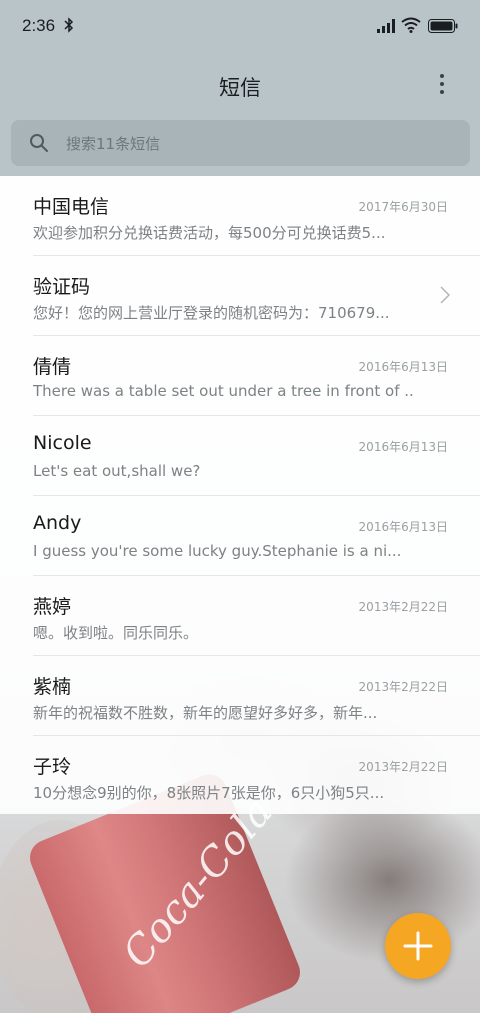 The image size is (480, 1013). Describe the element at coordinates (52, 767) in the screenshot. I see `sender-name: 子玲` at that location.